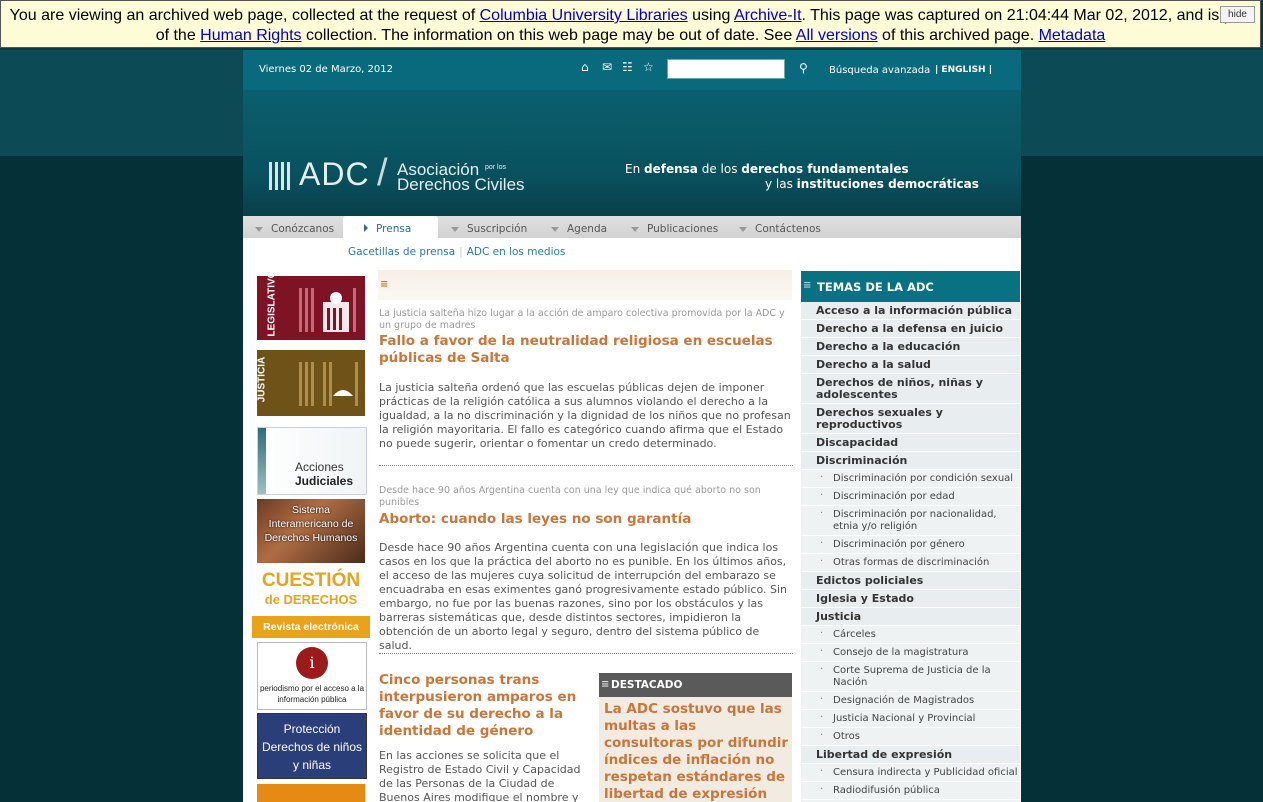 The height and width of the screenshot is (802, 1263). I want to click on subnav-adc-medios: ADC en los medios, so click(516, 252).